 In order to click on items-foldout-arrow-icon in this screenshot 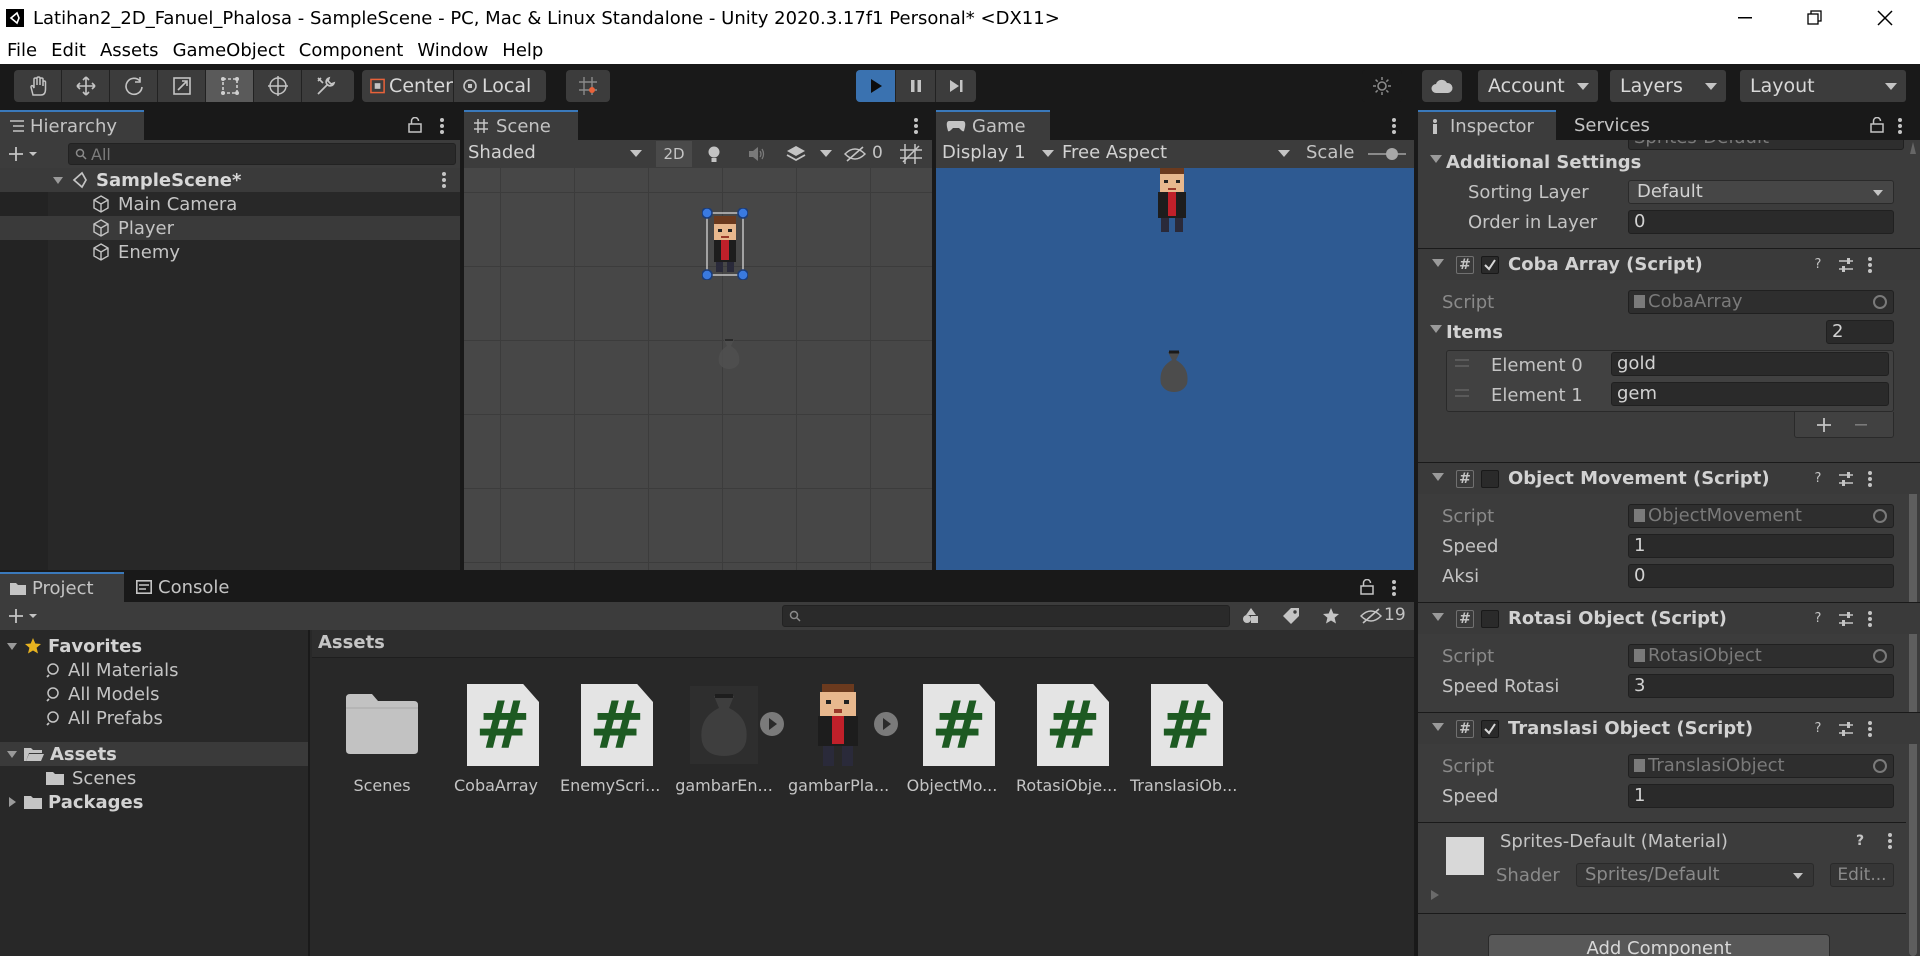, I will do `click(1436, 329)`.